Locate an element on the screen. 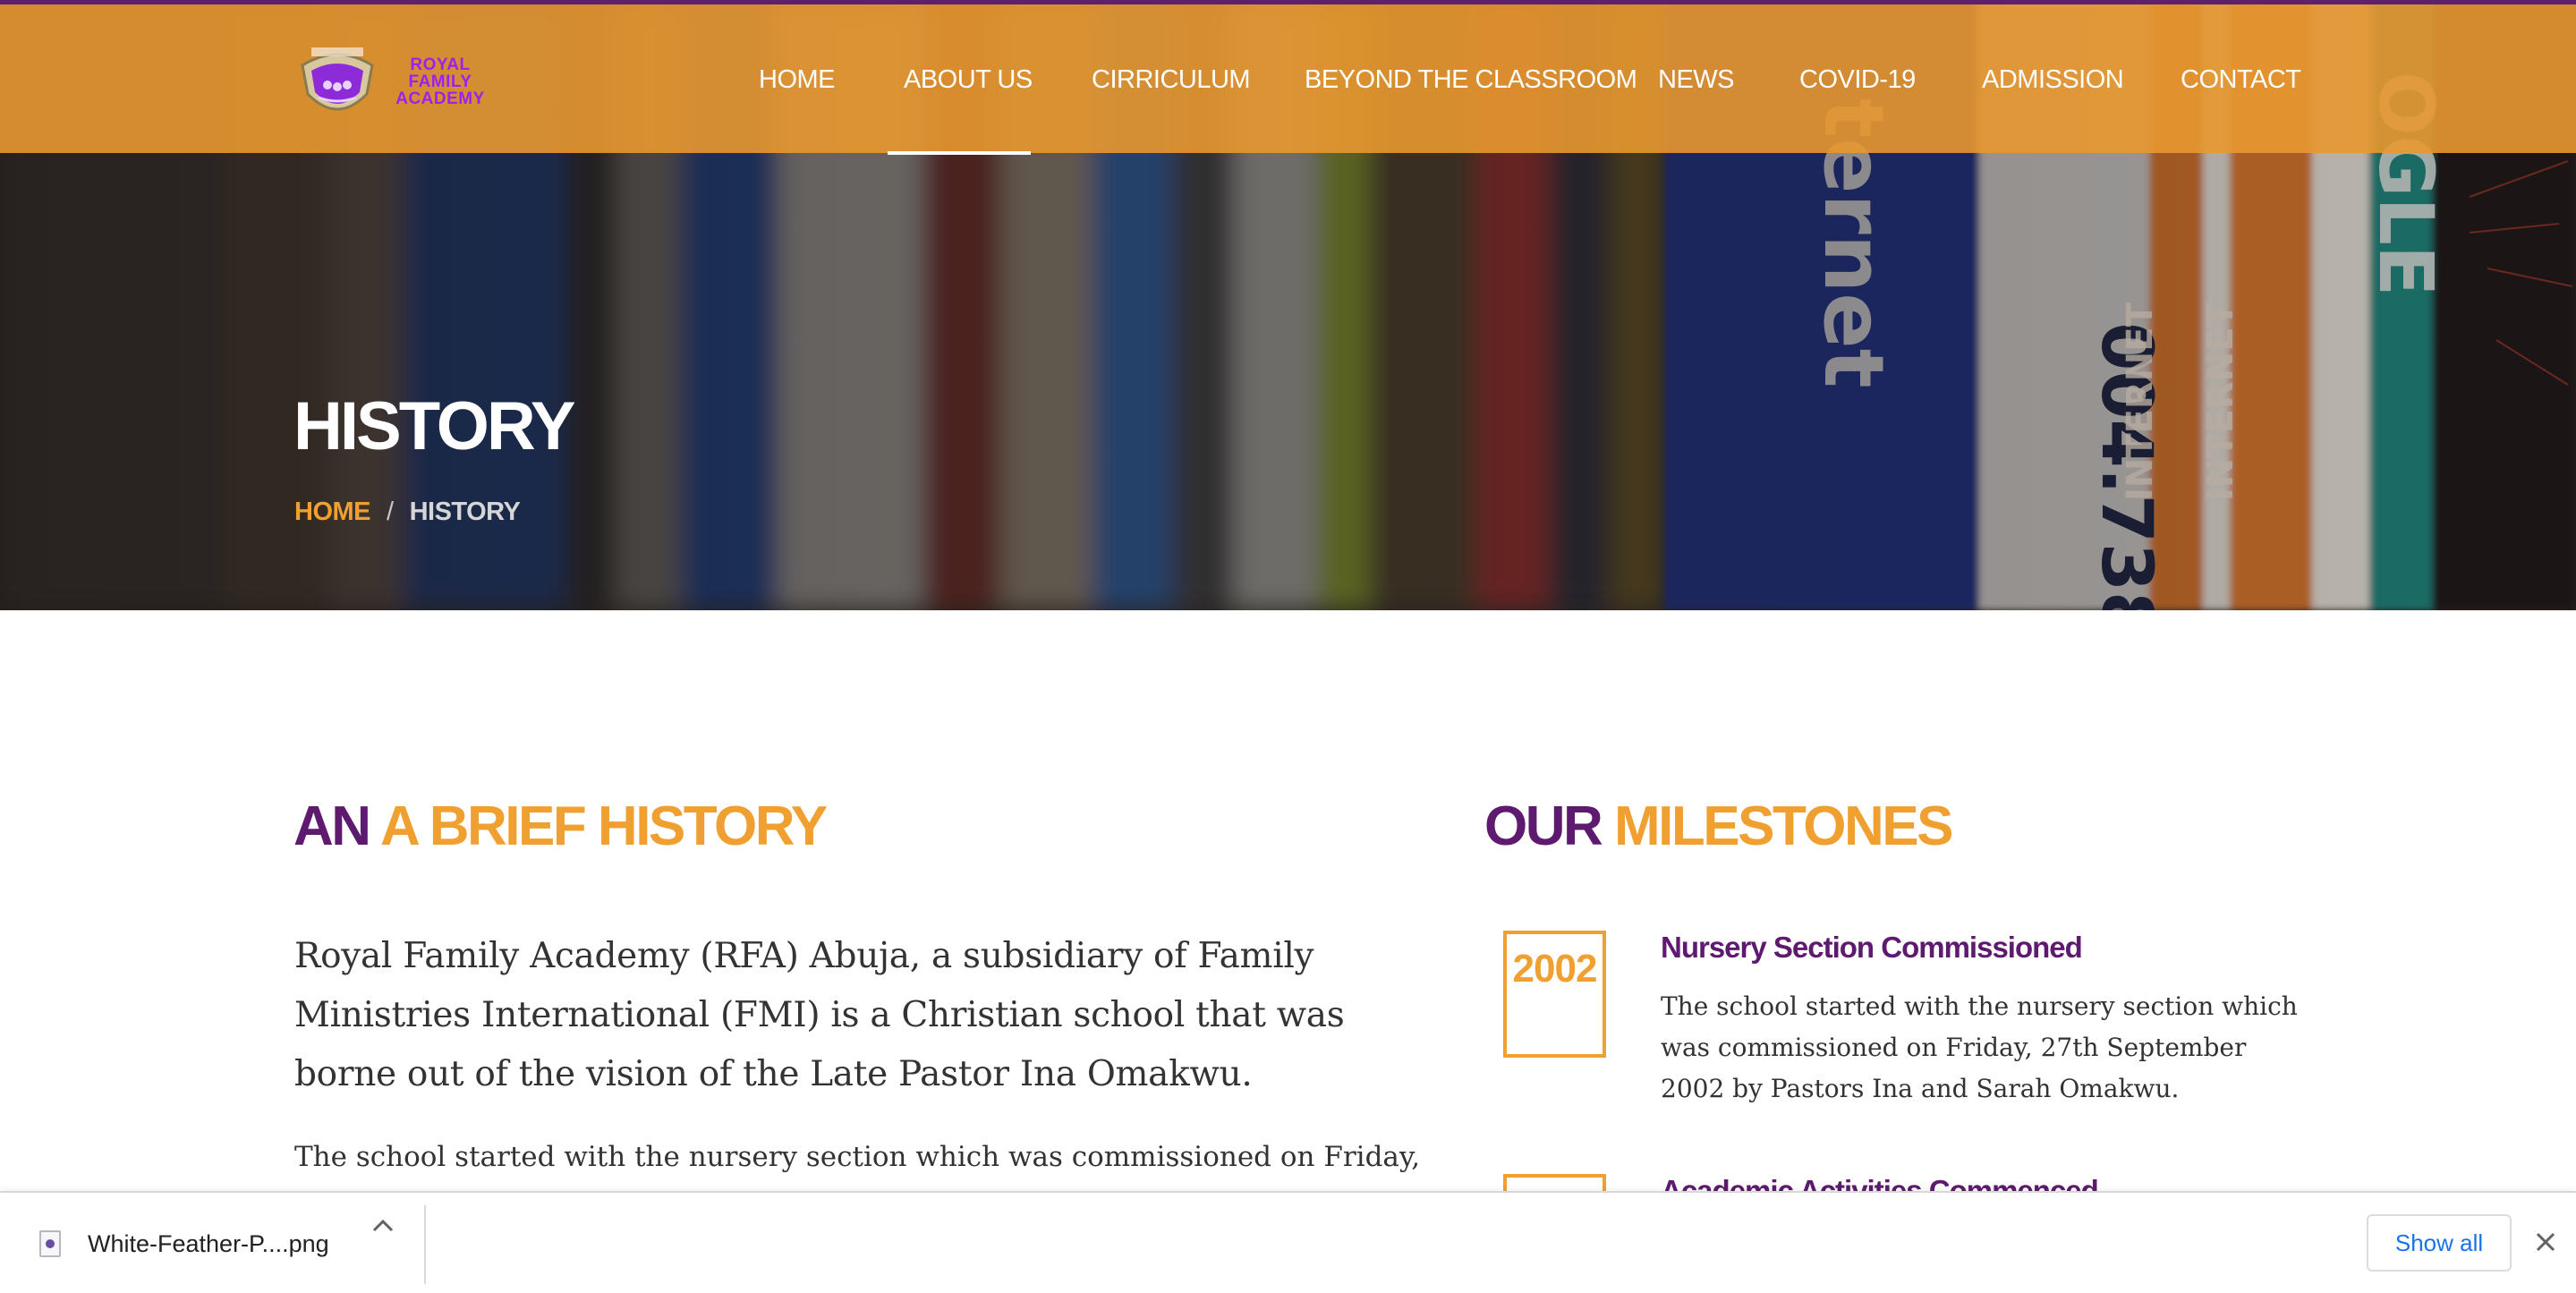 Image resolution: width=2576 pixels, height=1293 pixels. image-file-icon is located at coordinates (50, 1243).